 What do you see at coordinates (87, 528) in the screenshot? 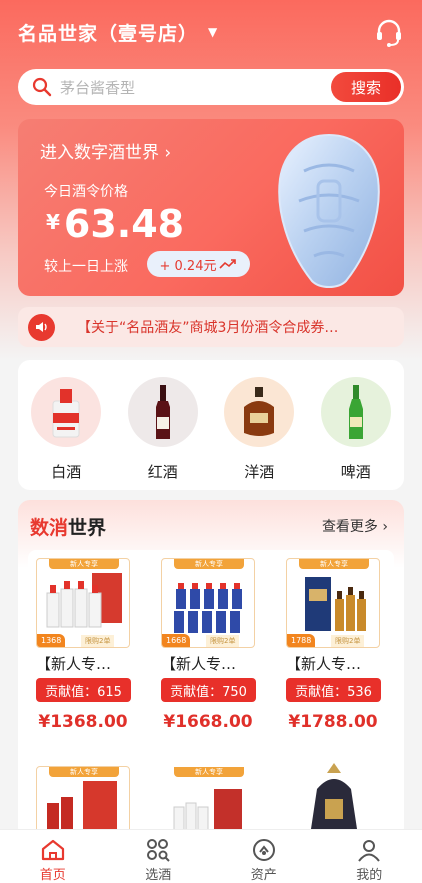
I see `section-title-rest: 世界` at bounding box center [87, 528].